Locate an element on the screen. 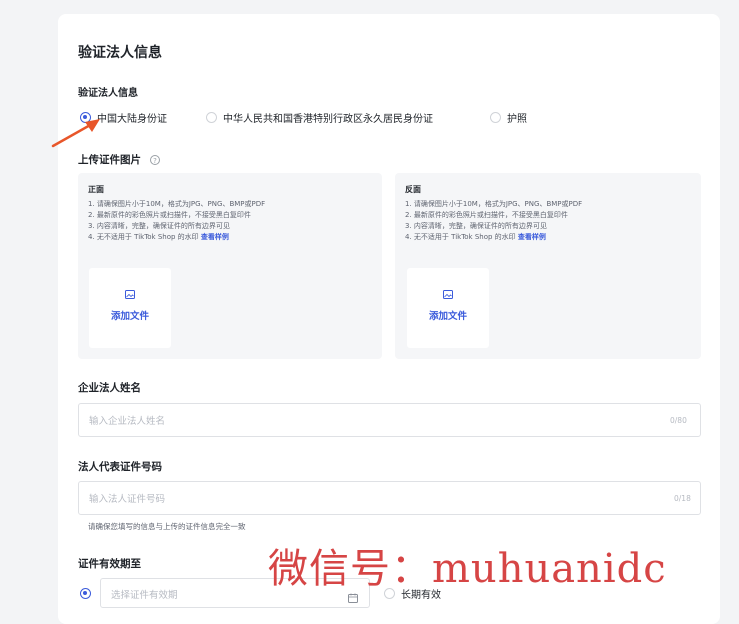 The height and width of the screenshot is (624, 739). front-rule-4: 4. 无不适用于 TikTok Shop 的水印 查看样例 is located at coordinates (158, 237).